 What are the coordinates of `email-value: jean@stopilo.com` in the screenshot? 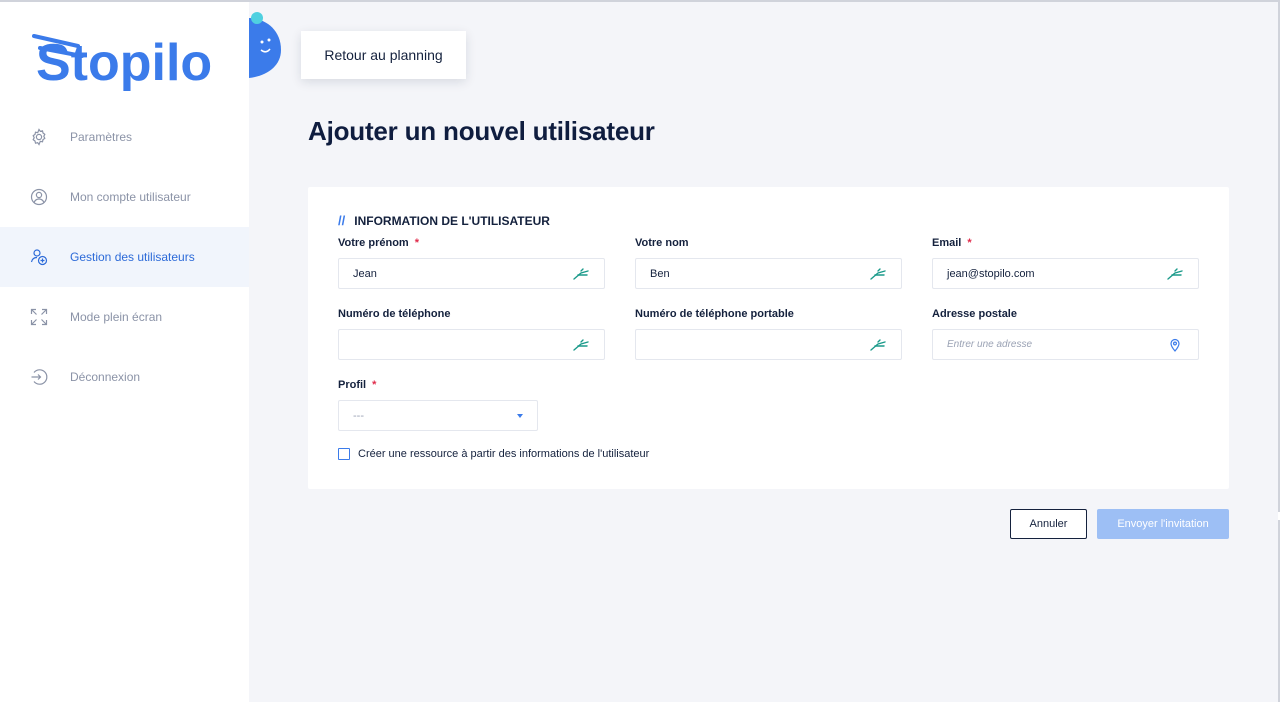 It's located at (991, 273).